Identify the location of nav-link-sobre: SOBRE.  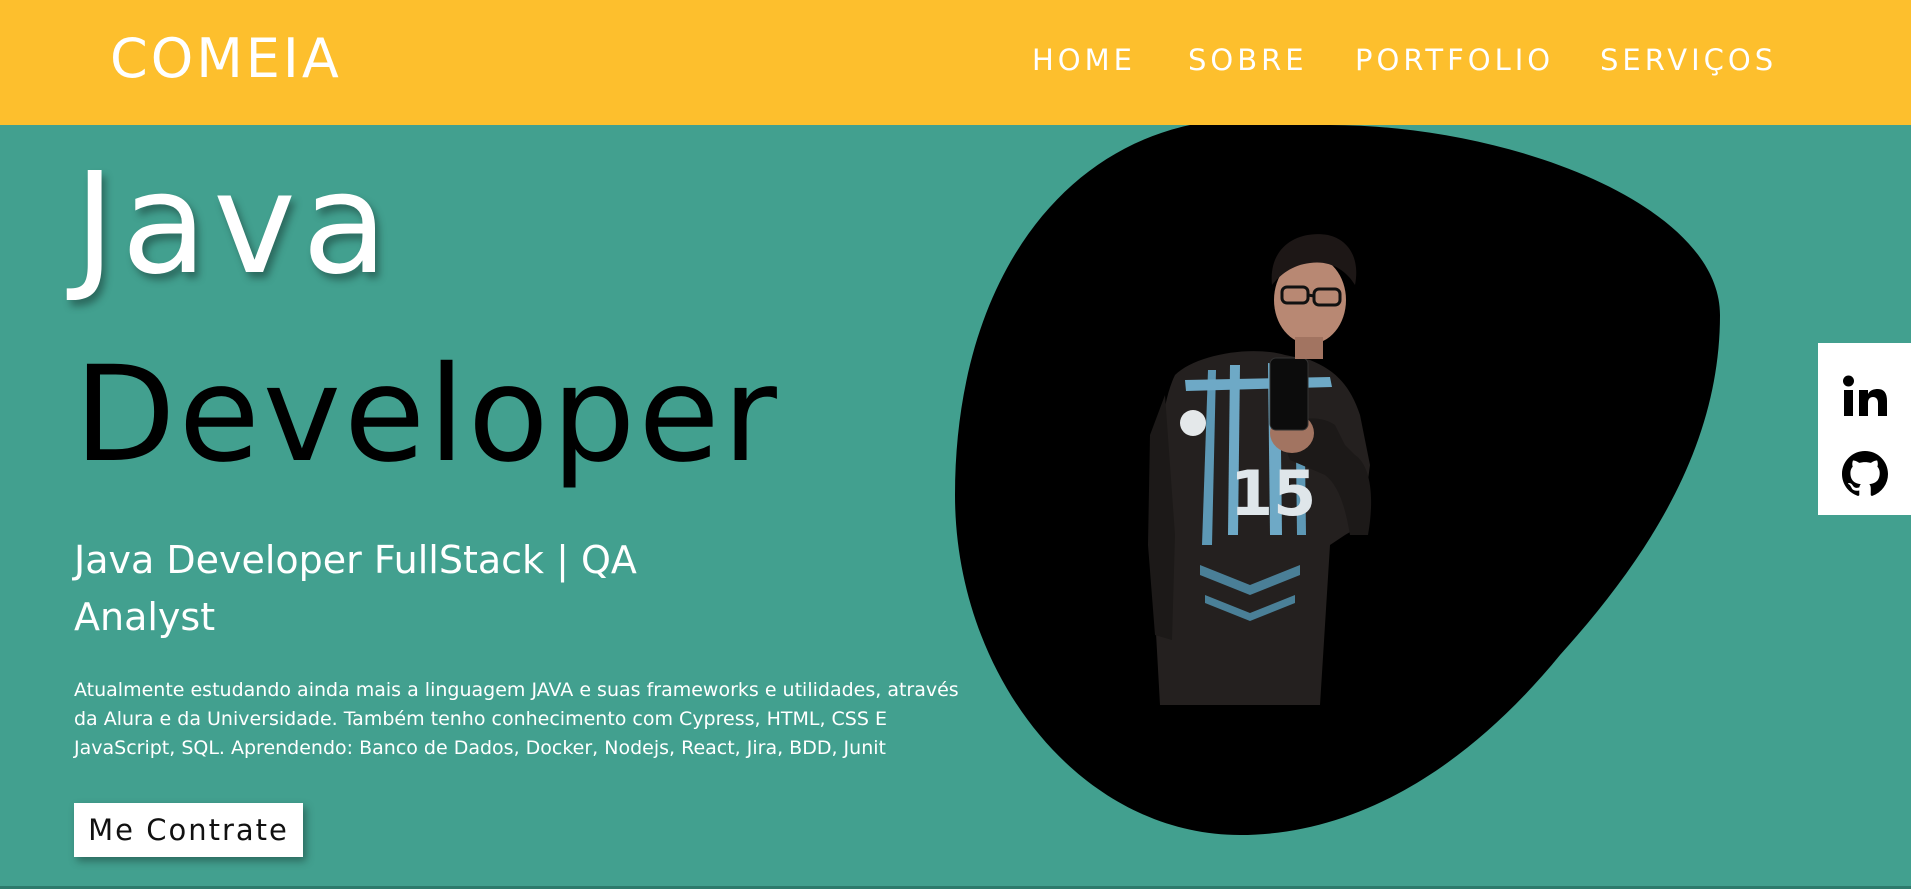
(1248, 60).